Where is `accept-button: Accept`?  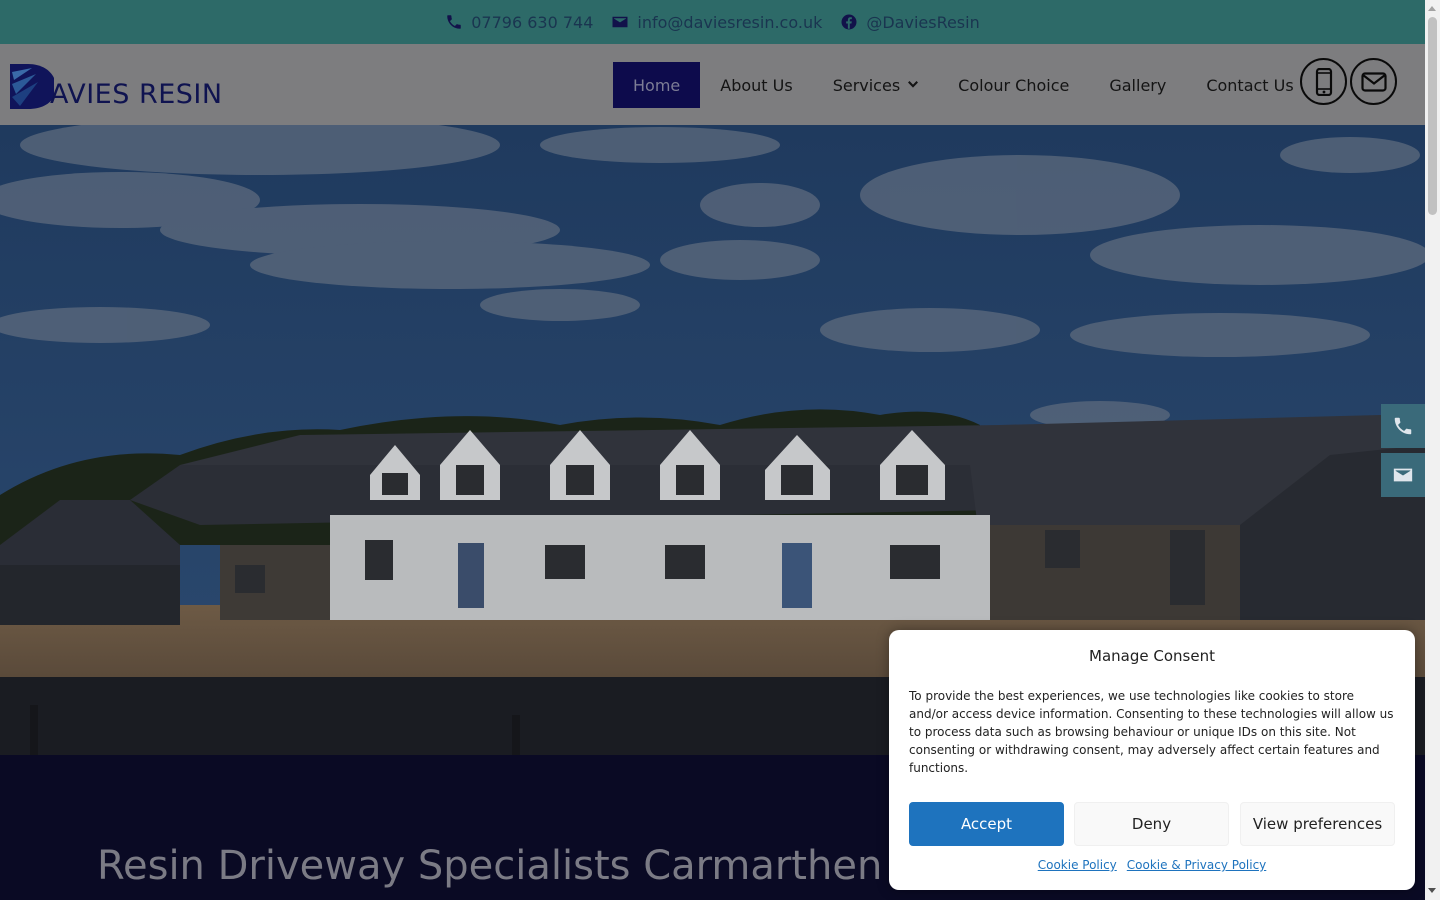
accept-button: Accept is located at coordinates (986, 824).